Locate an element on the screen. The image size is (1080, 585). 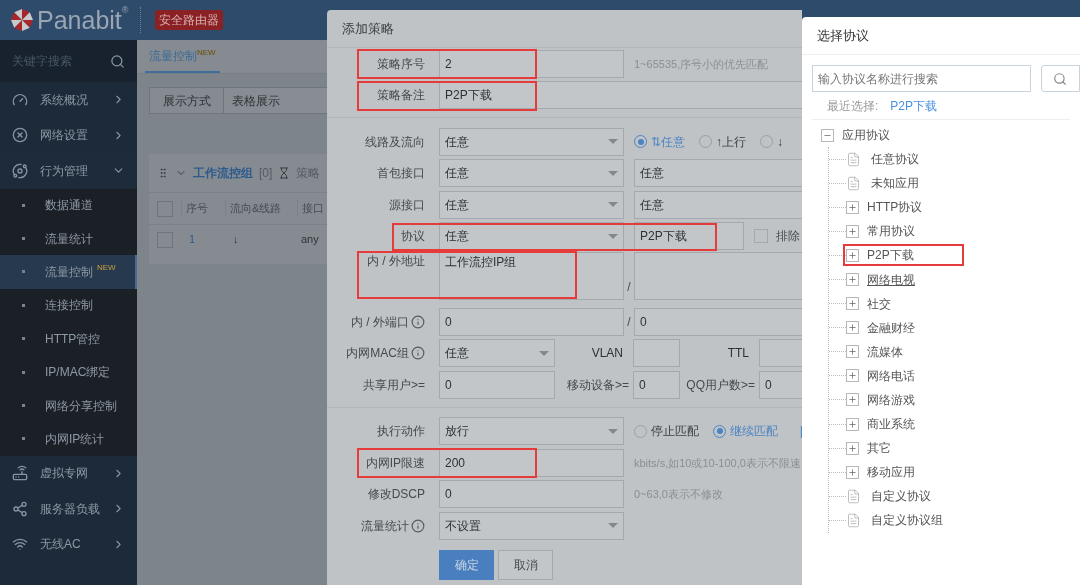
tree-item: 任意协议 is located at coordinates (882, 159).